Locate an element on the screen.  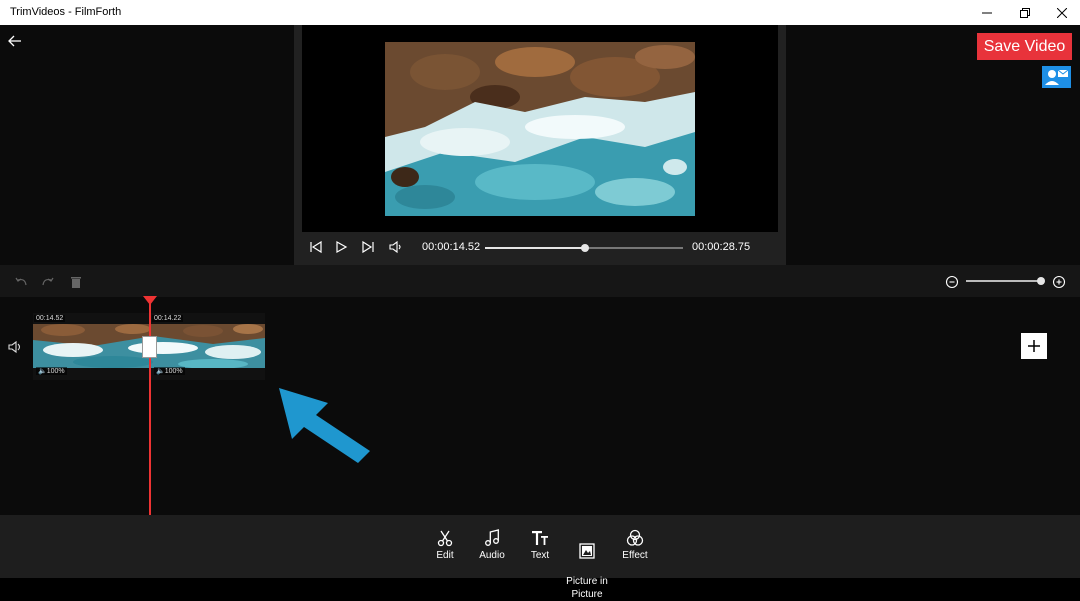
text-tool-button: Text is located at coordinates (540, 545).